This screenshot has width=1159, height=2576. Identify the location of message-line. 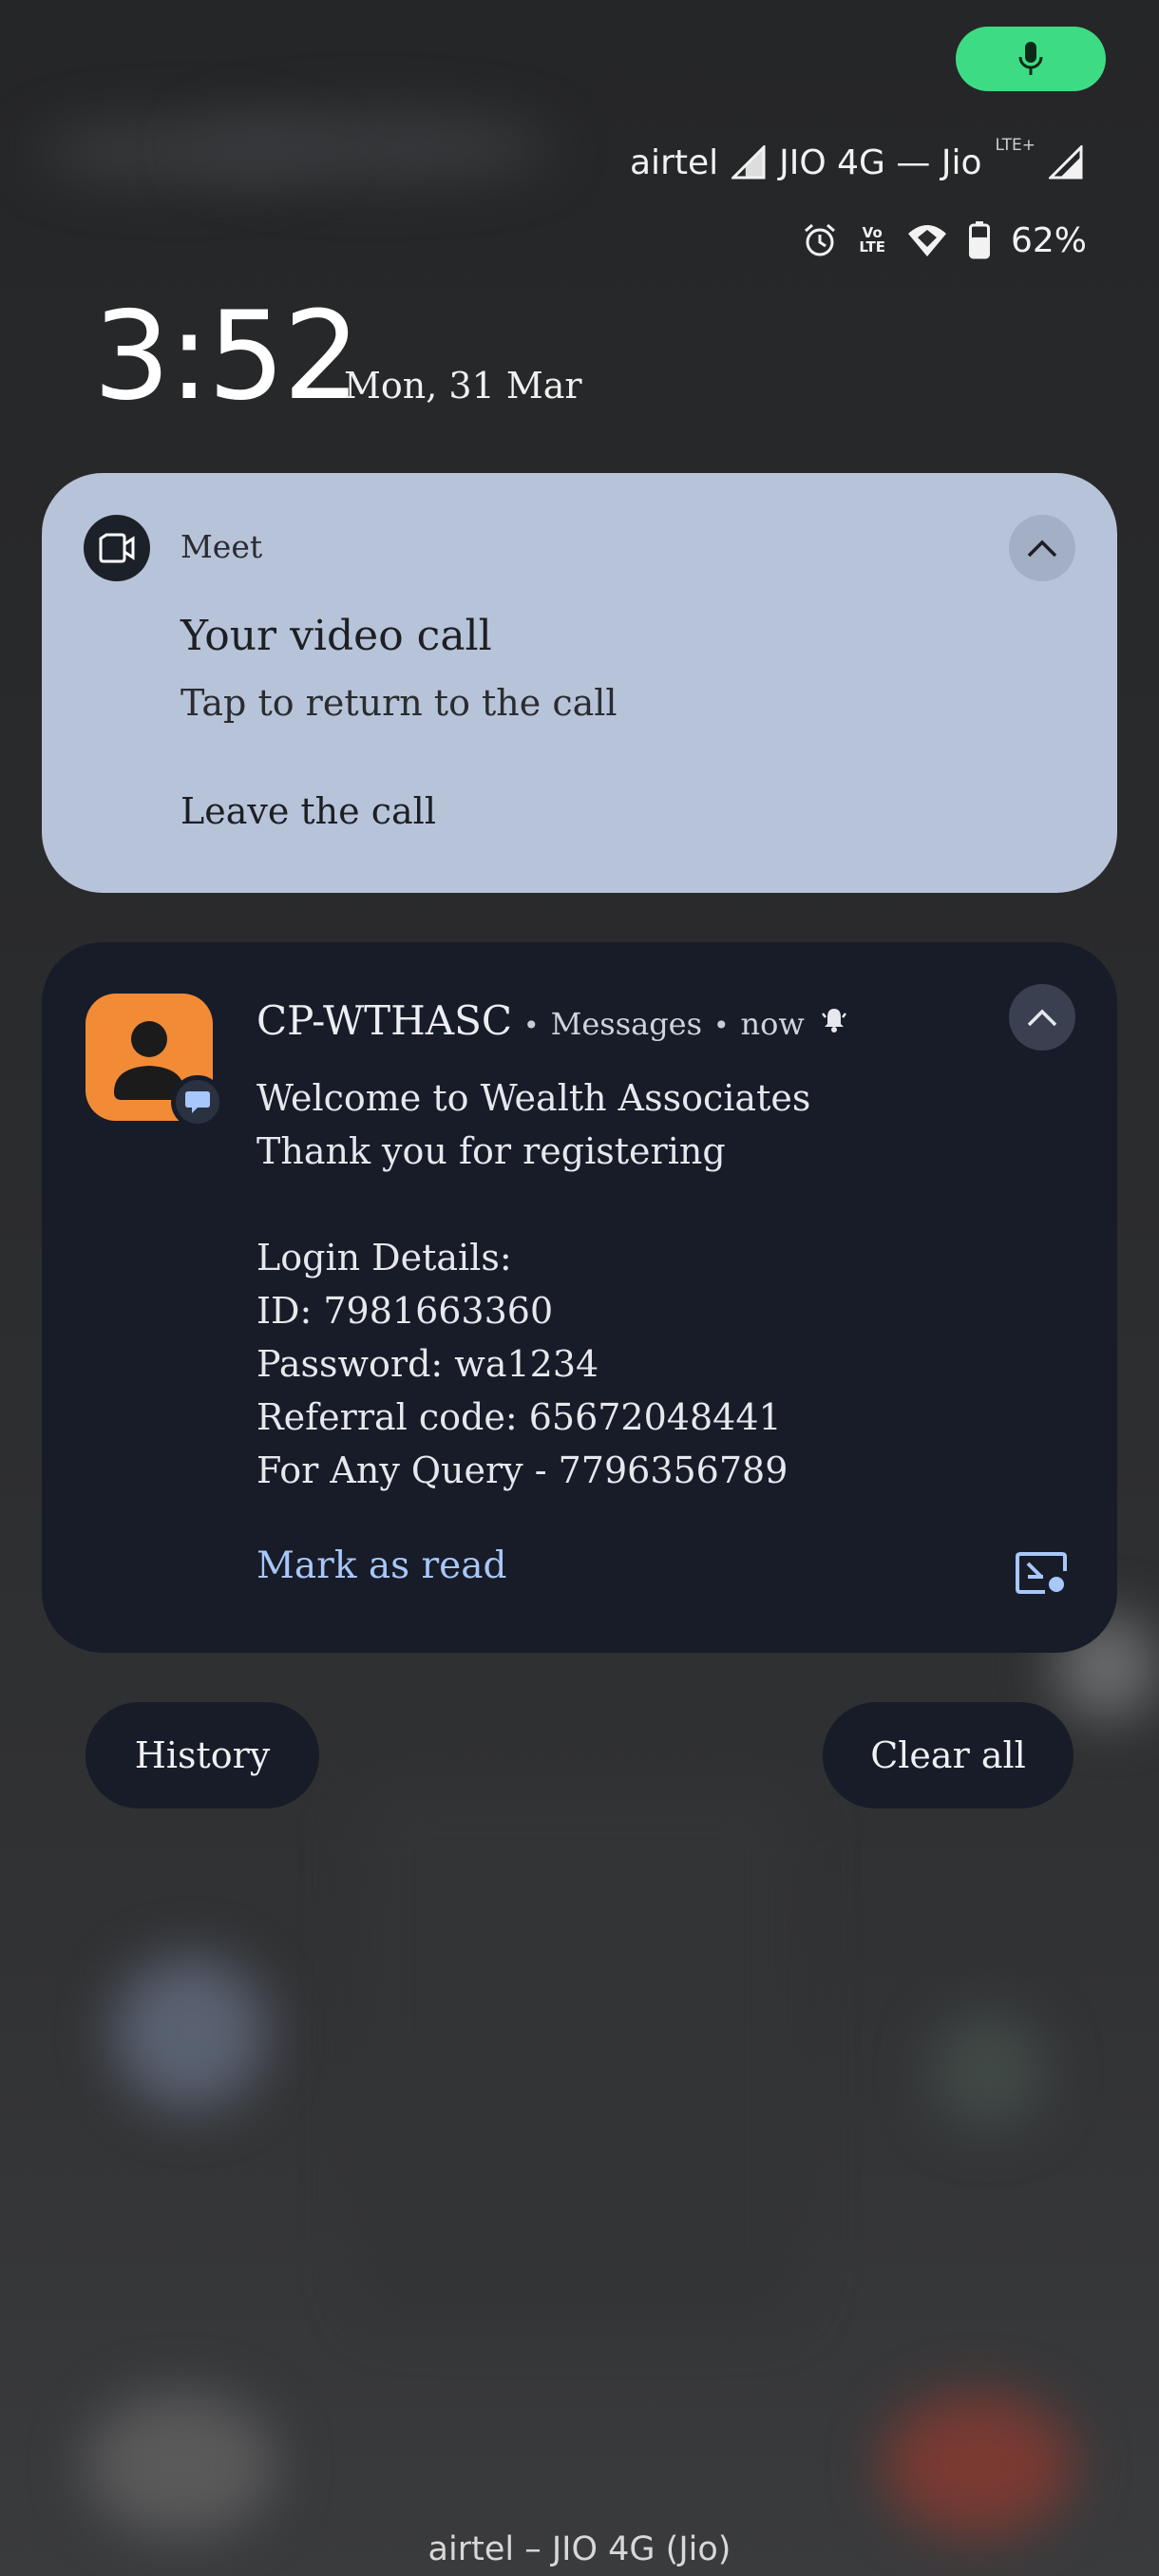
(665, 1204).